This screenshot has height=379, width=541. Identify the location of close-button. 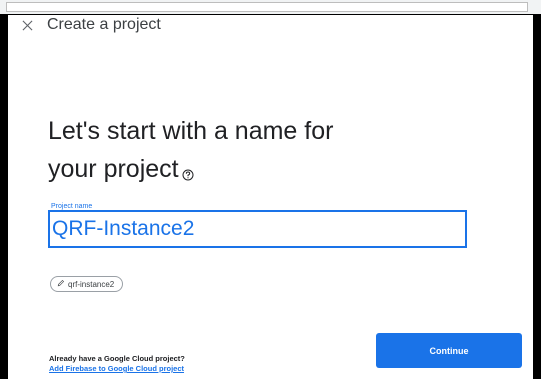
(27, 27).